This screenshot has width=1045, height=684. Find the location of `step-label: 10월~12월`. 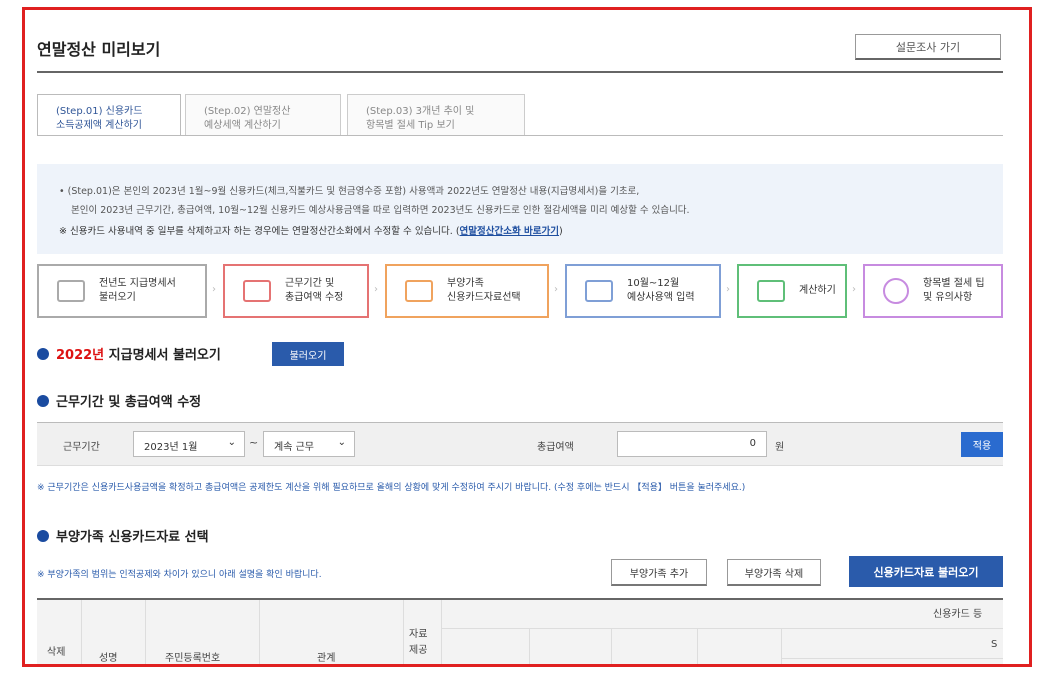

step-label: 10월~12월 is located at coordinates (653, 283).